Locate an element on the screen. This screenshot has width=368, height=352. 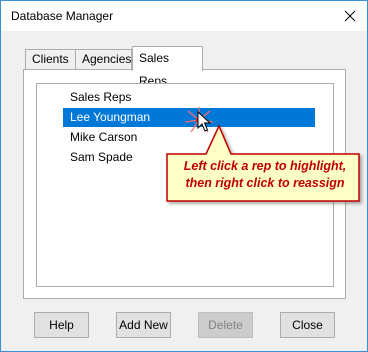
add-new-button-label: Add New is located at coordinates (143, 325).